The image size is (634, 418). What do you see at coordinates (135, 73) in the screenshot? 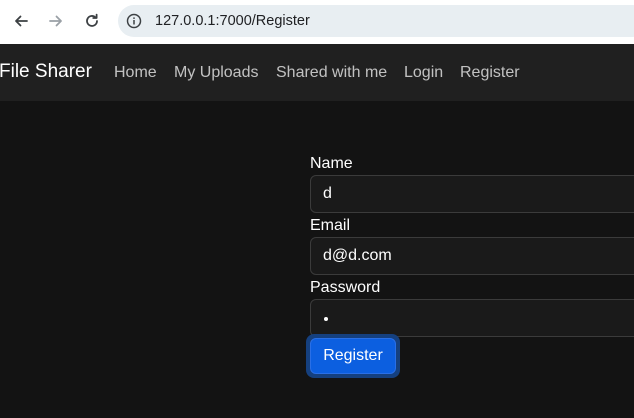
I see `nav-link-home: Home` at bounding box center [135, 73].